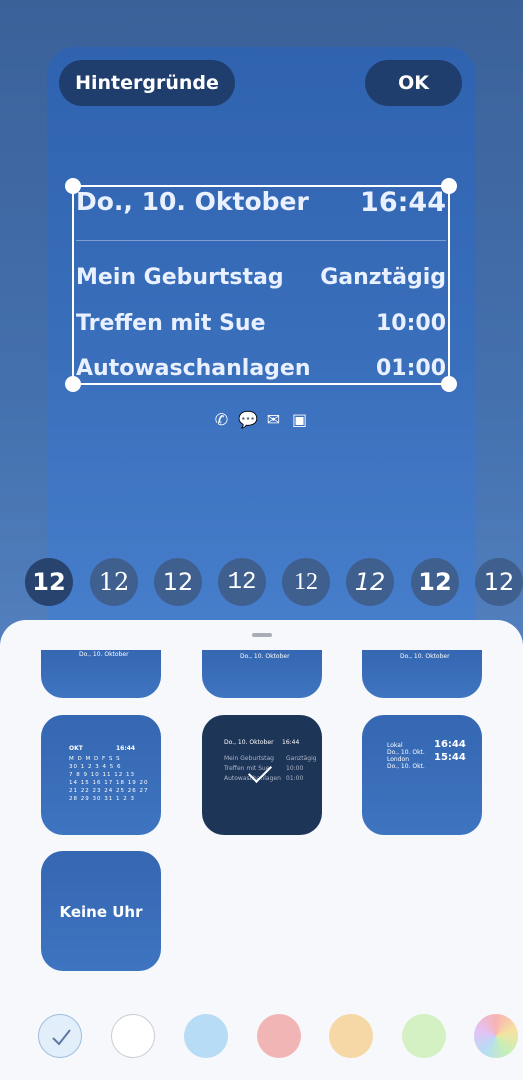 This screenshot has width=523, height=1080. I want to click on event-time: 01:00, so click(410, 368).